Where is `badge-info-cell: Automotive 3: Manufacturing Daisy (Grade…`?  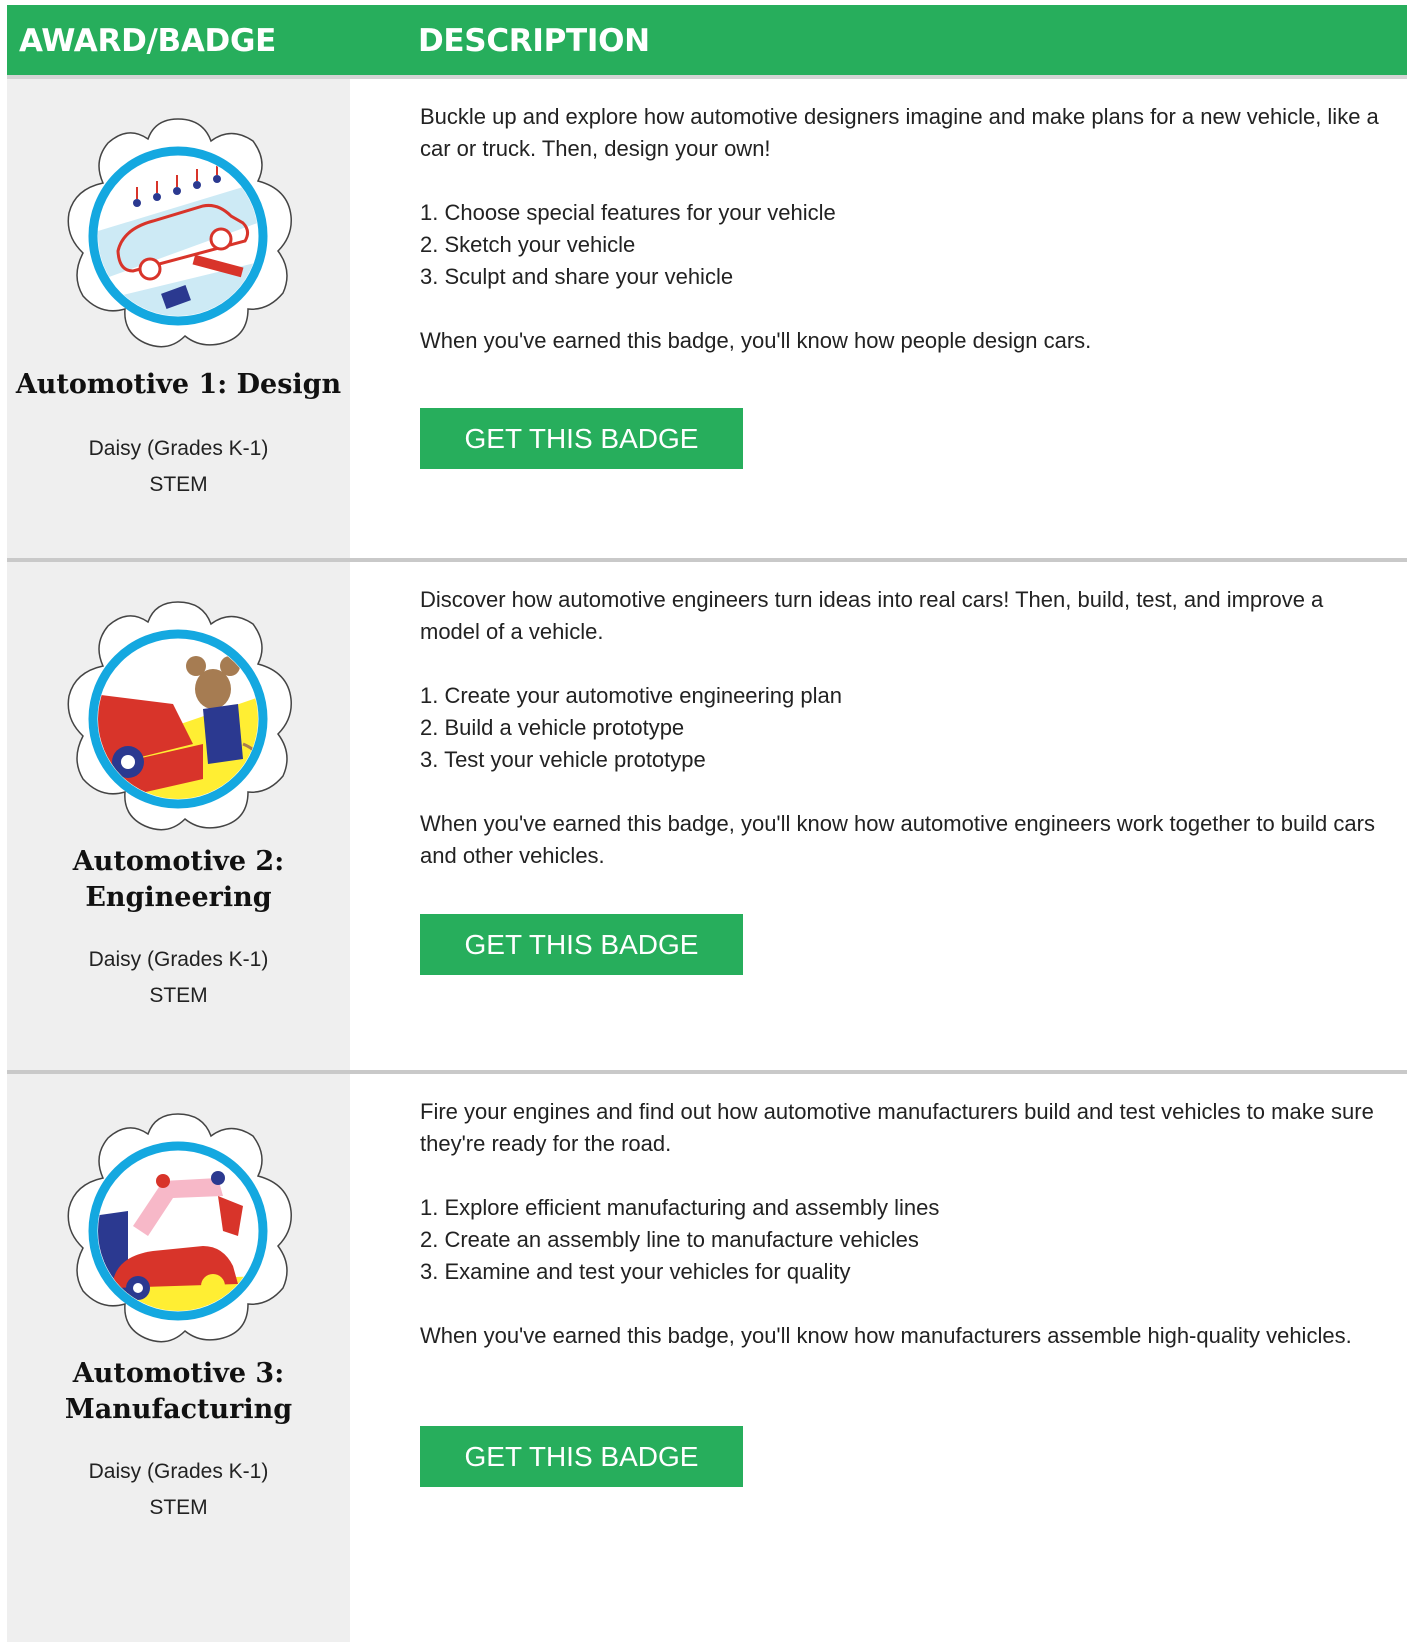
badge-info-cell: Automotive 3: Manufacturing Daisy (Grade… is located at coordinates (178, 1358).